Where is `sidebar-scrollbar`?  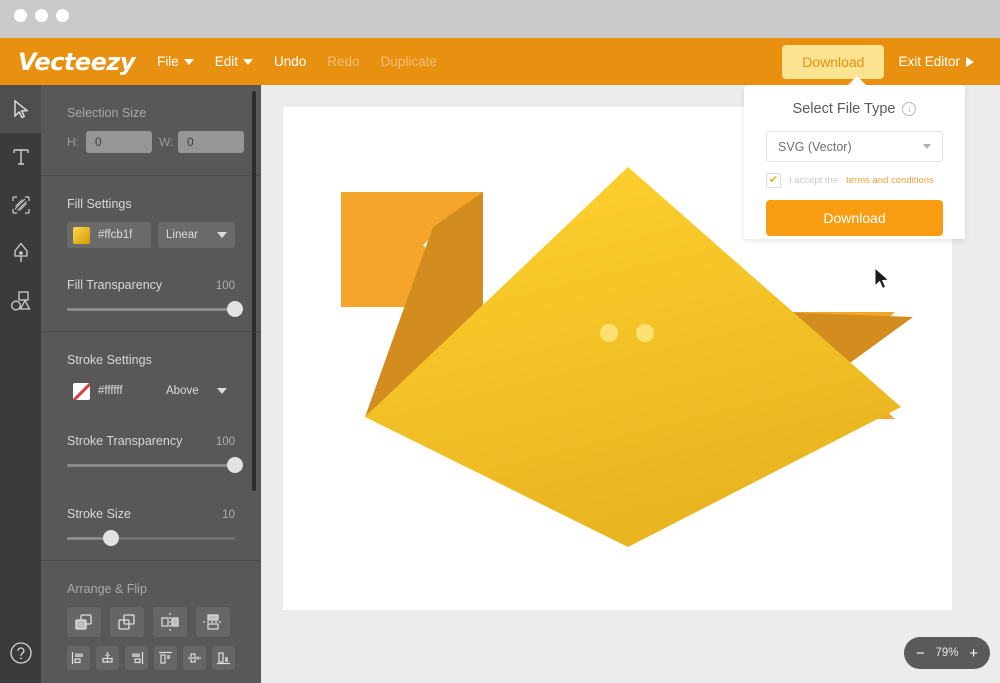
sidebar-scrollbar is located at coordinates (254, 291).